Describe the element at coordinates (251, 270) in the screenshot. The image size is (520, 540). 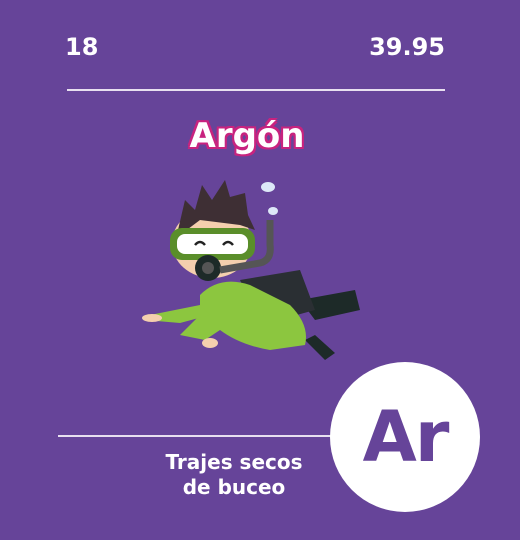
I see `scuba-diver-illustration` at that location.